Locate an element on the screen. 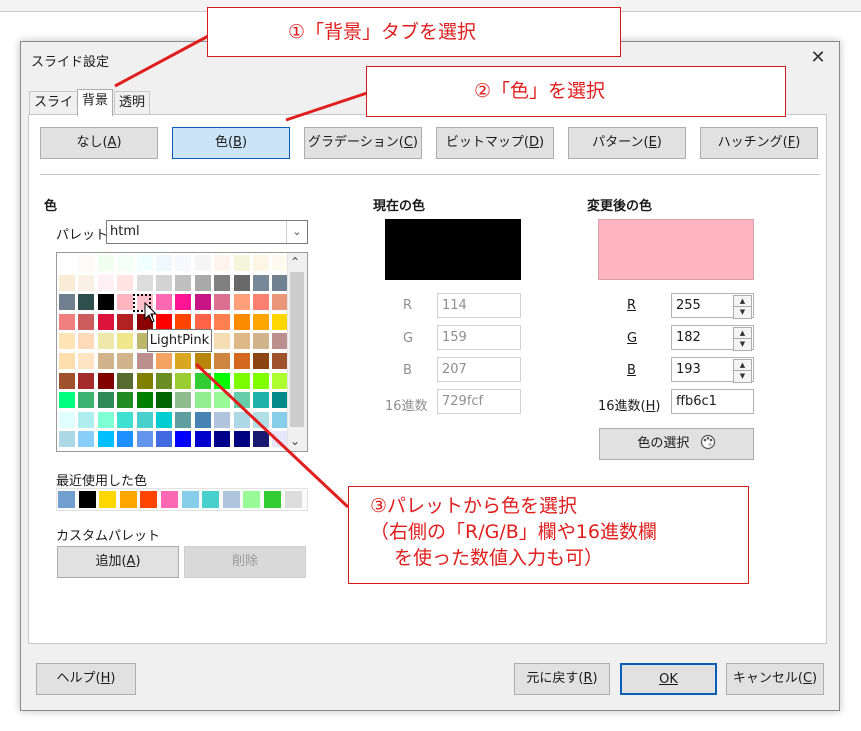 The height and width of the screenshot is (731, 861). annotation-callout-1: ①「背景」タブを選択 is located at coordinates (414, 32).